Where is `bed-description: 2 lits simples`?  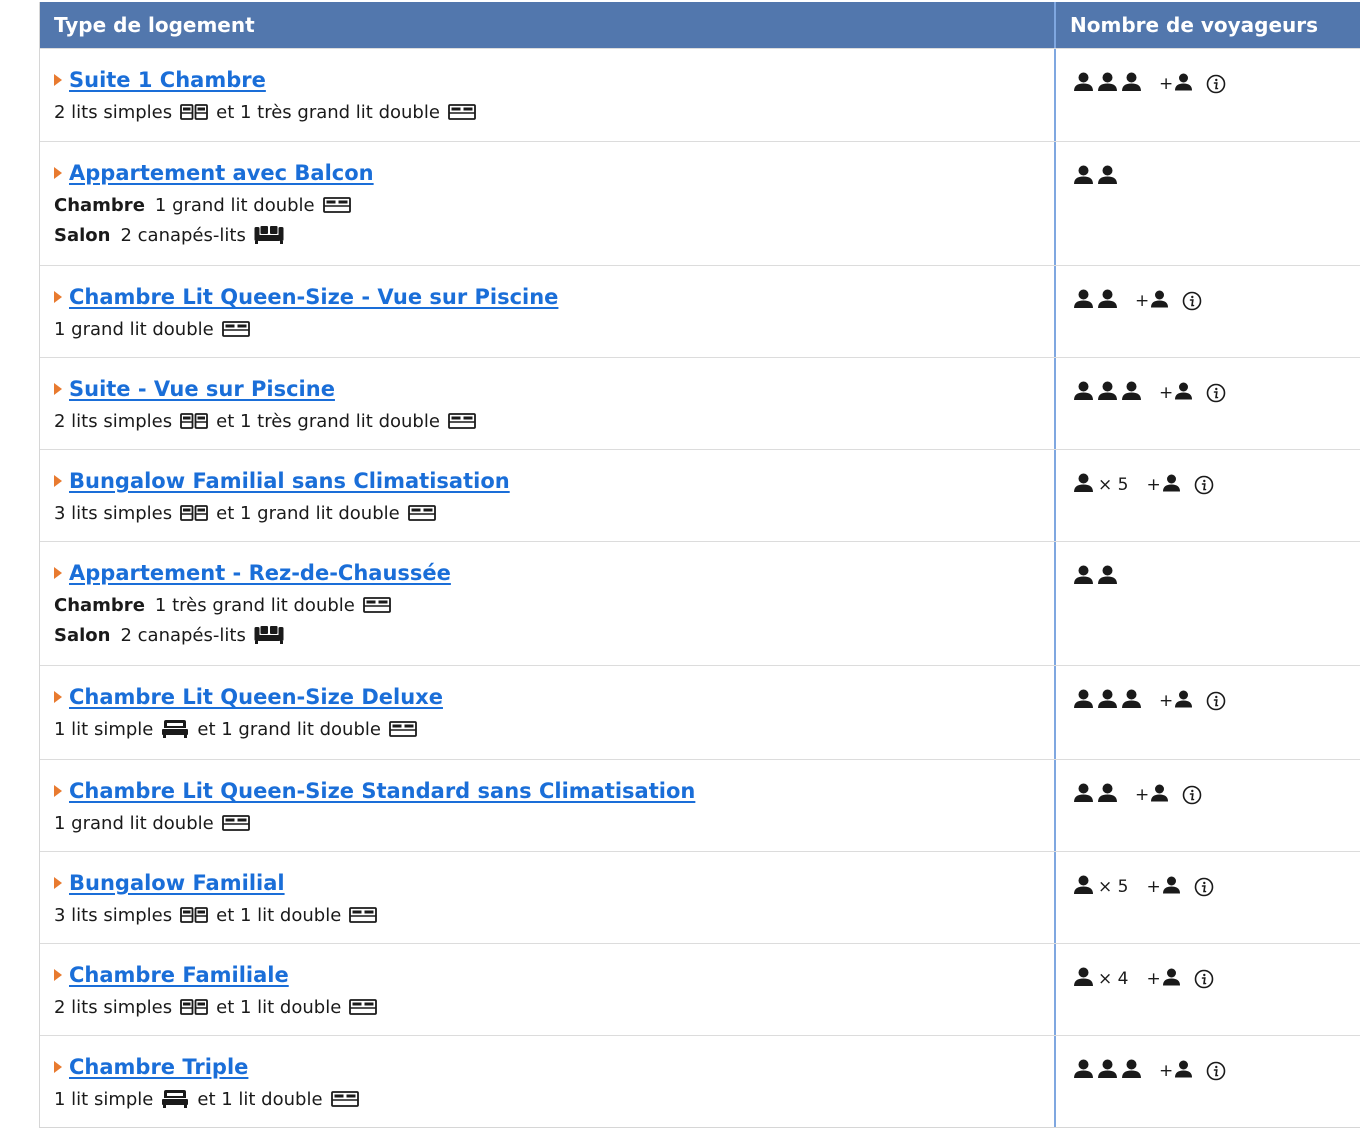 bed-description: 2 lits simples is located at coordinates (113, 421).